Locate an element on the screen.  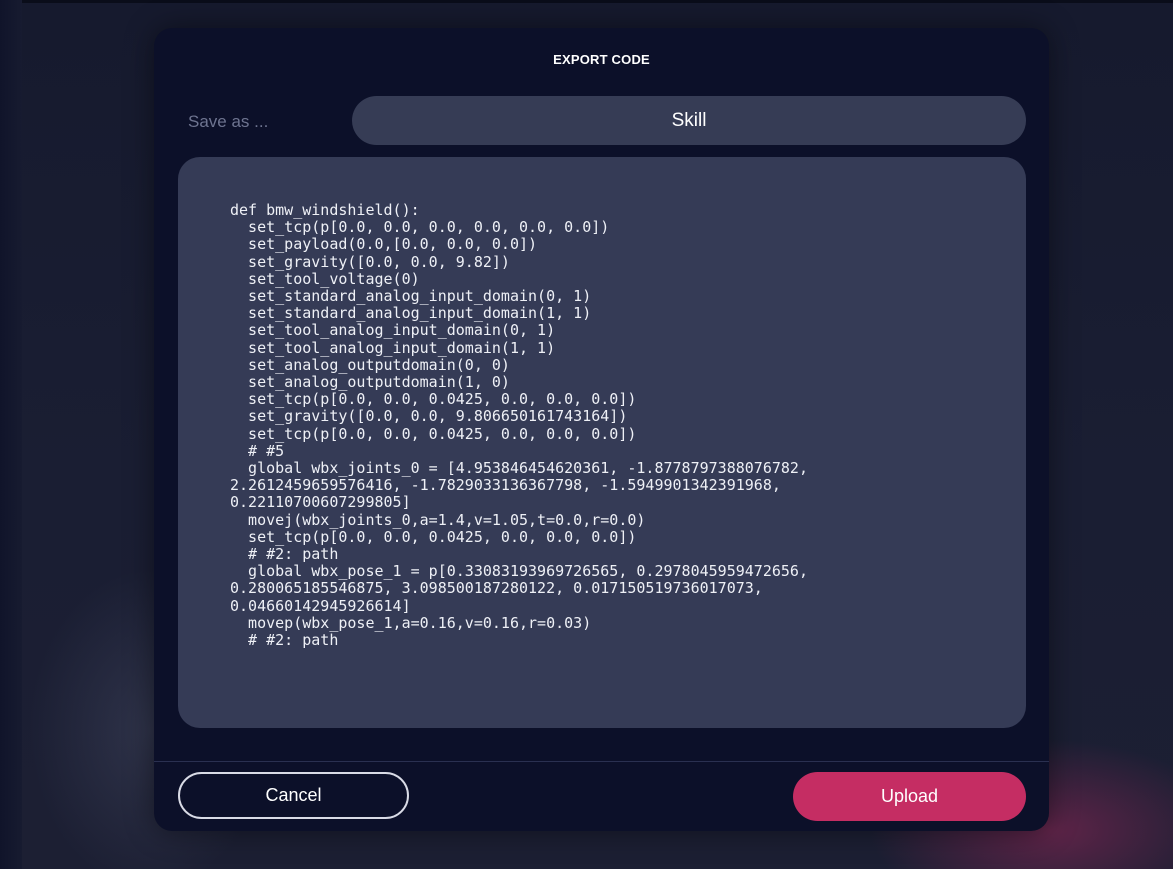
cancel-button: Cancel is located at coordinates (293, 795).